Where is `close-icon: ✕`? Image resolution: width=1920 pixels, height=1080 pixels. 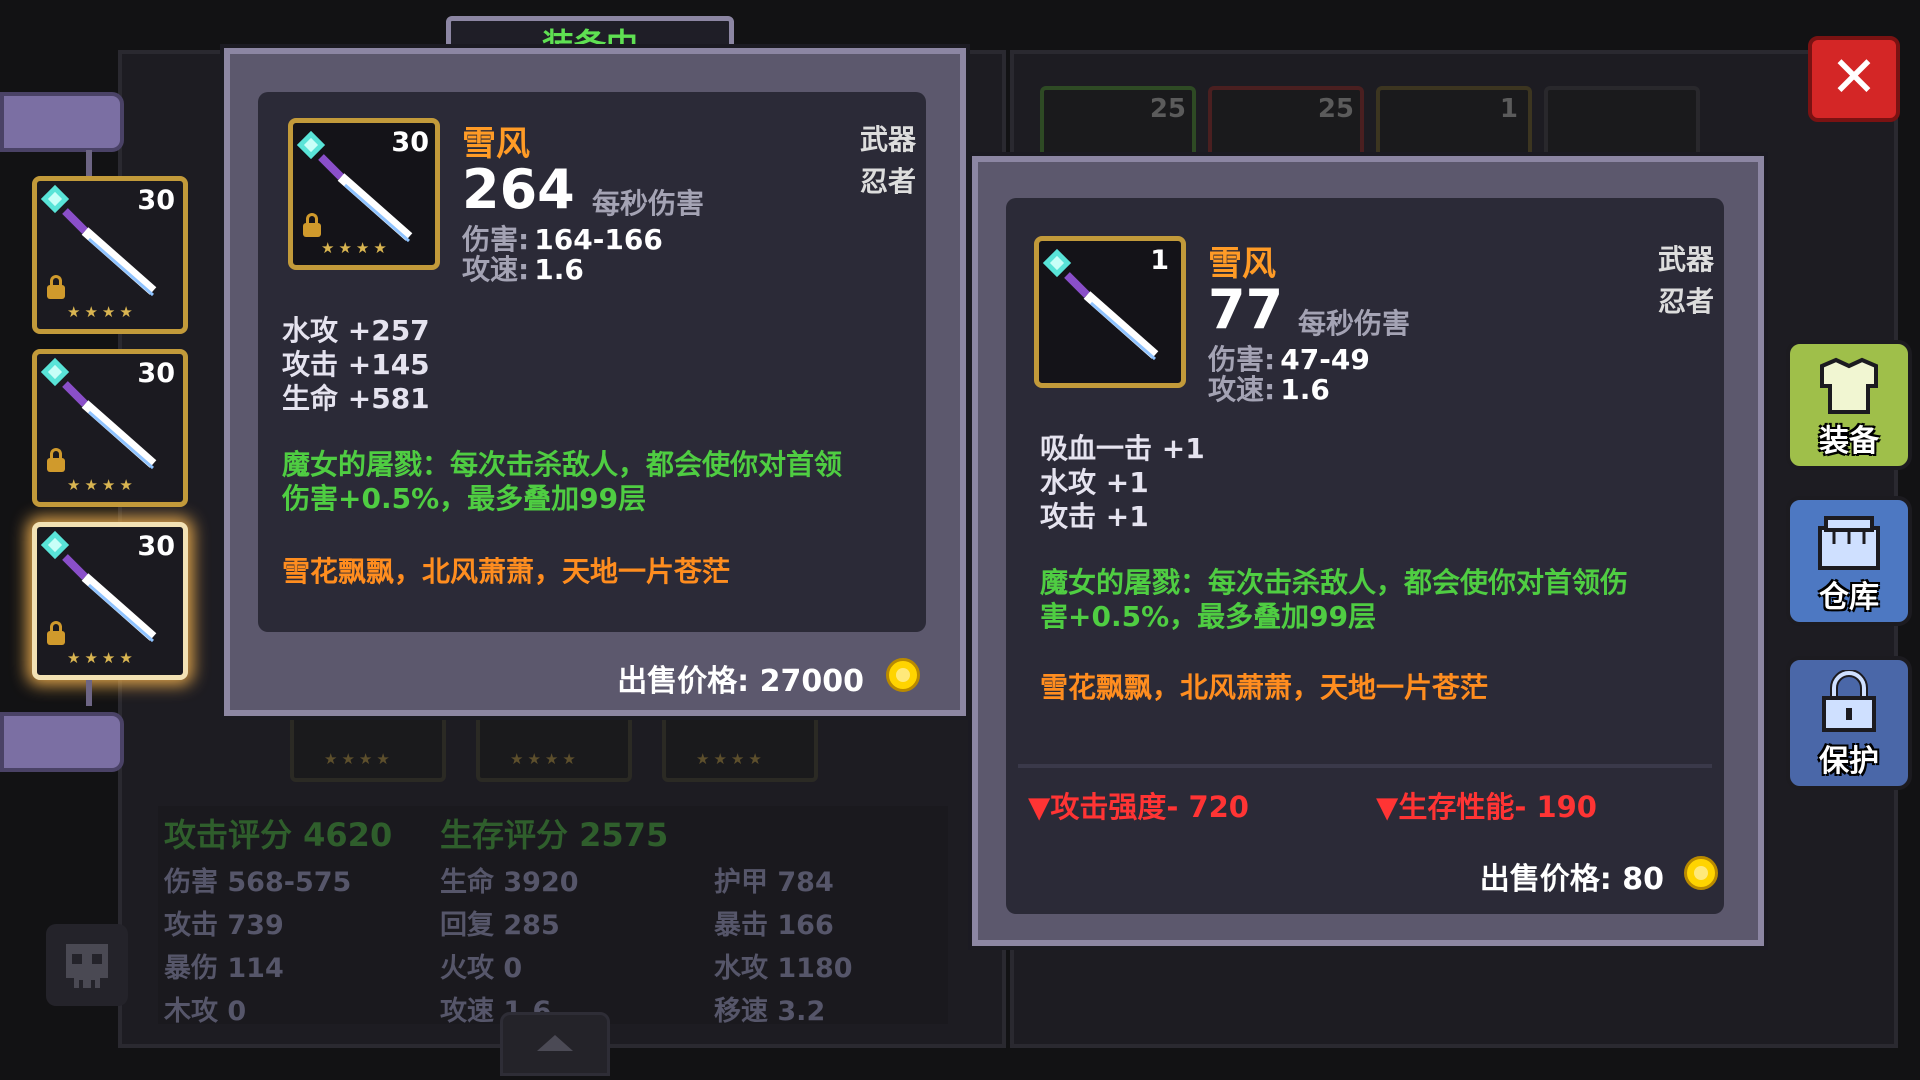 close-icon: ✕ is located at coordinates (1854, 77).